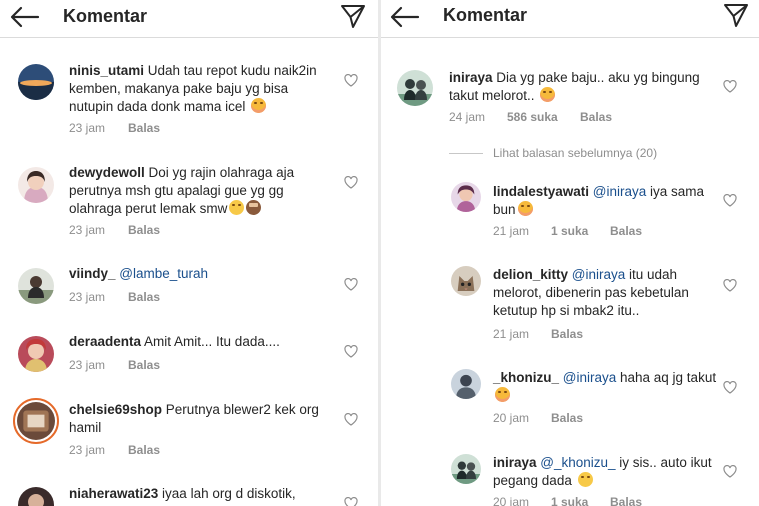 The height and width of the screenshot is (506, 759). Describe the element at coordinates (526, 377) in the screenshot. I see `username: _khonizu_` at that location.